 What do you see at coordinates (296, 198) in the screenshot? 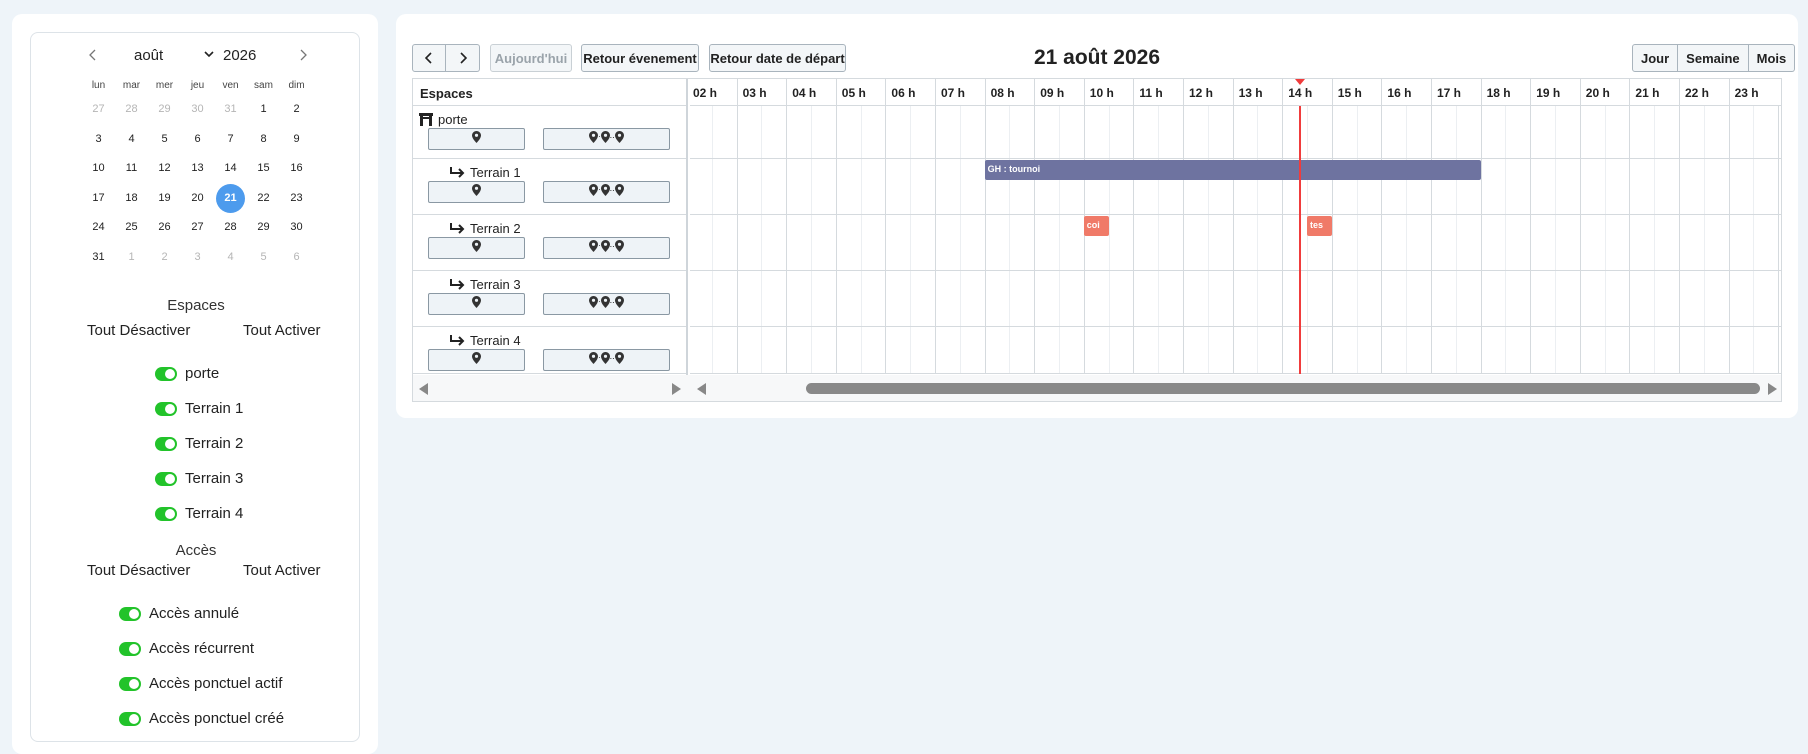
I see `calendar-day: 23` at bounding box center [296, 198].